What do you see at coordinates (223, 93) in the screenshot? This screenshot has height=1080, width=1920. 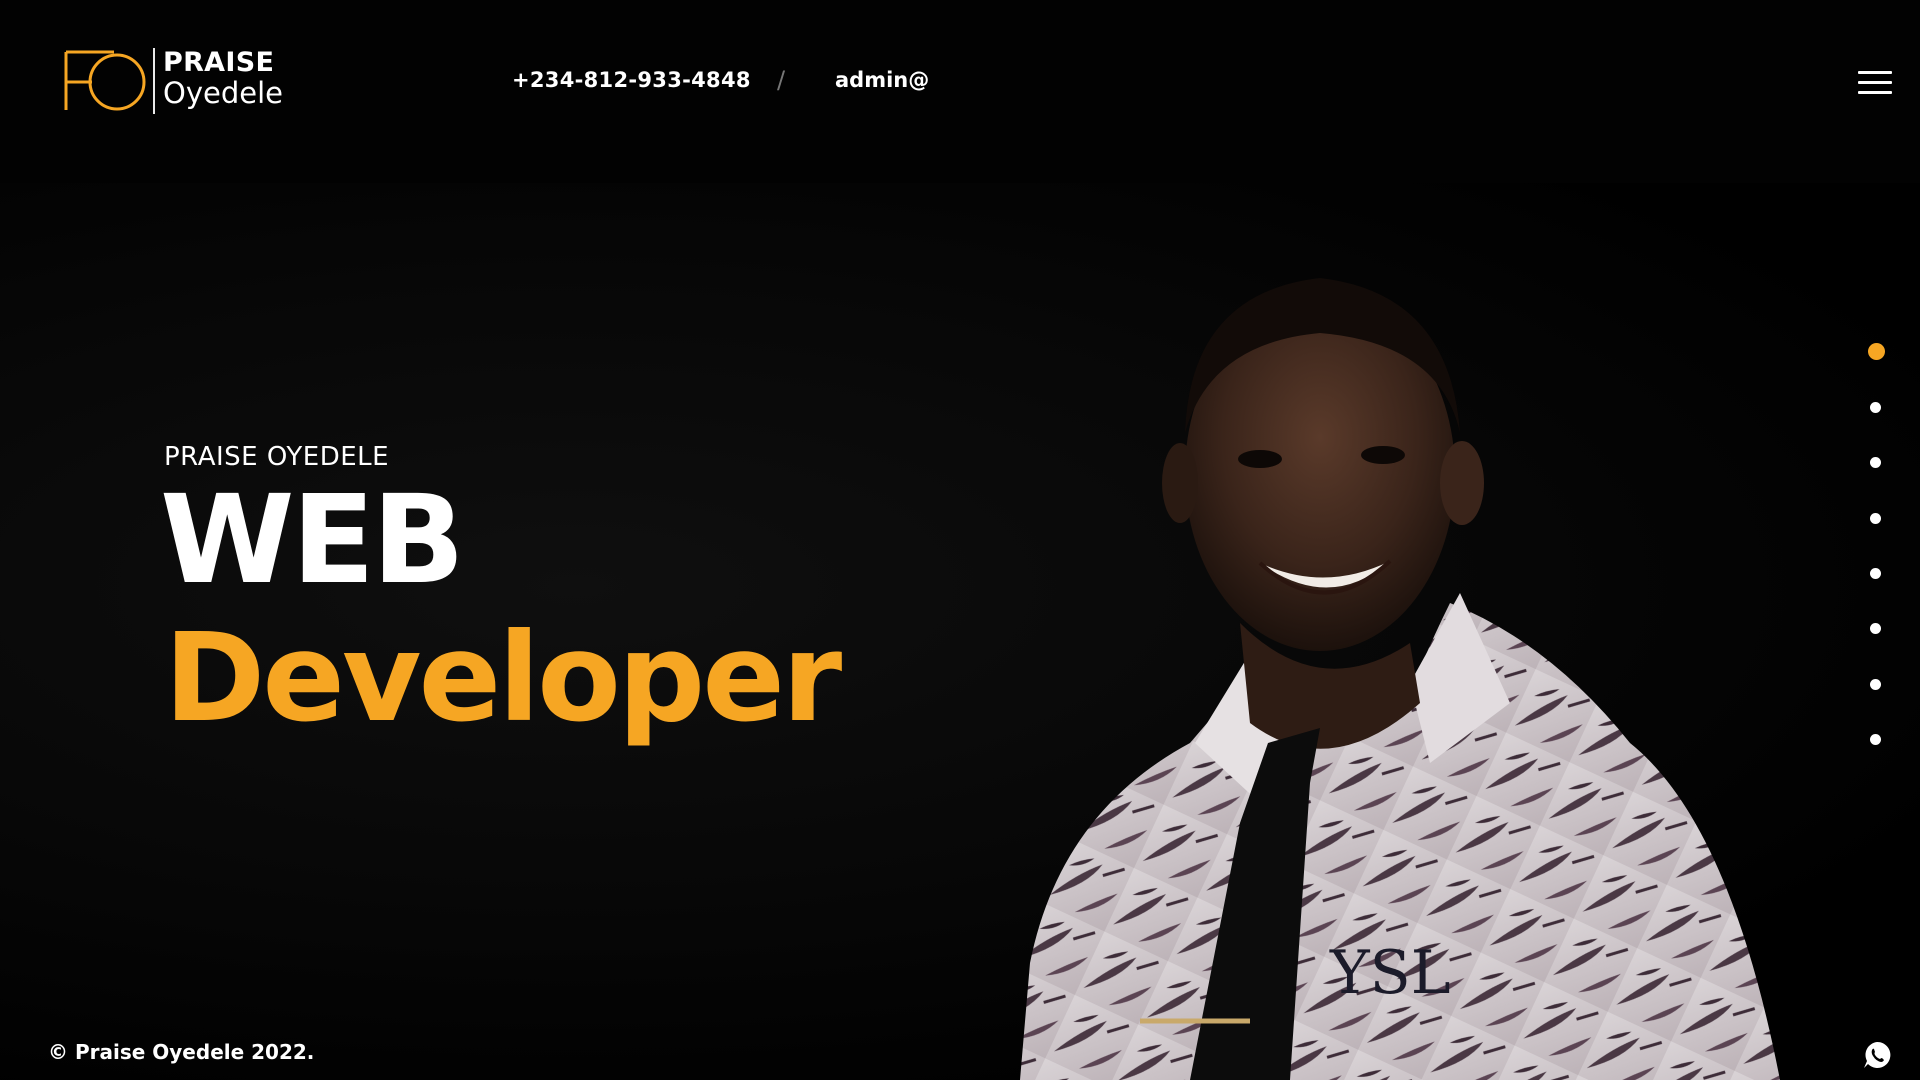 I see `logo-last-name: Oyedele` at bounding box center [223, 93].